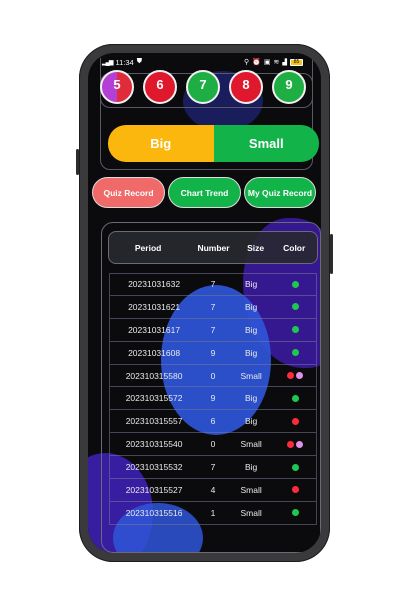 The image size is (408, 612). Describe the element at coordinates (289, 87) in the screenshot. I see `number-ball-9: 9` at that location.